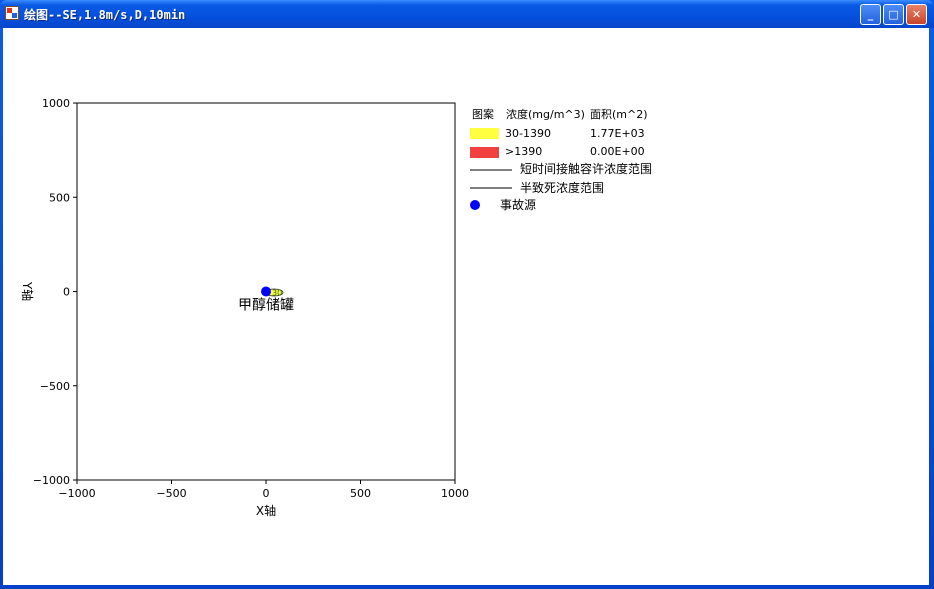 The width and height of the screenshot is (934, 589). I want to click on window-title: 绘图--SE,1.8m/s,D,10min, so click(105, 15).